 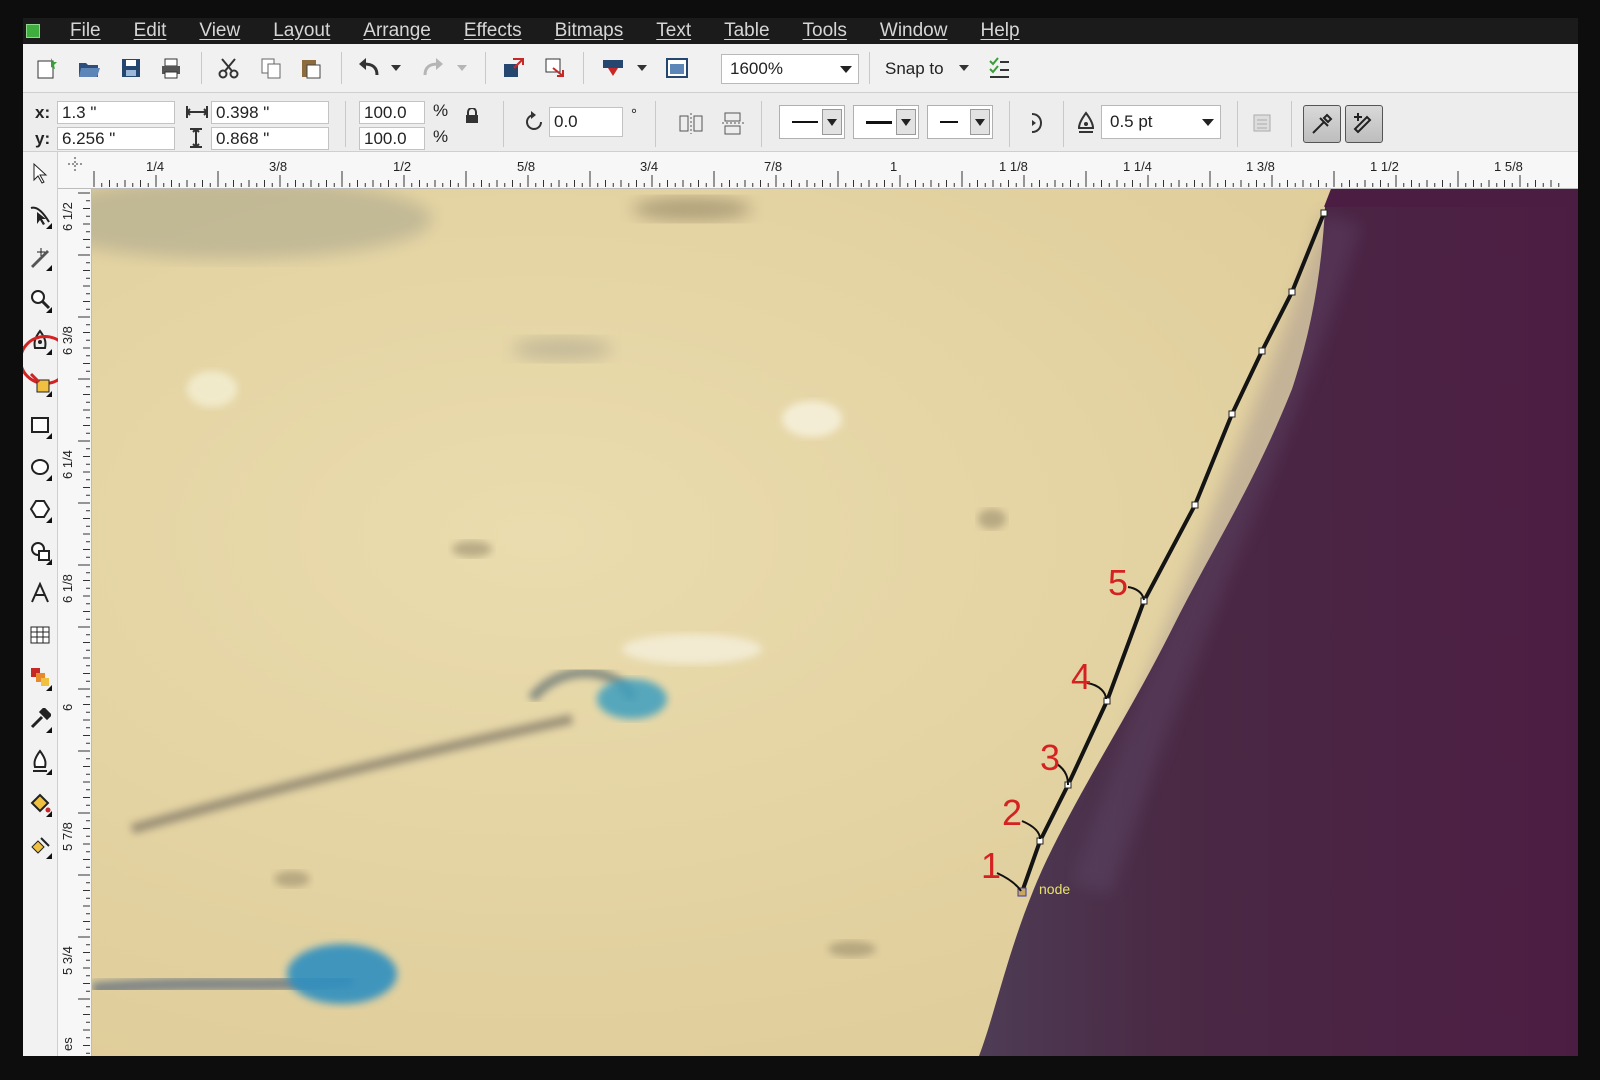 What do you see at coordinates (40, 593) in the screenshot?
I see `tool-text` at bounding box center [40, 593].